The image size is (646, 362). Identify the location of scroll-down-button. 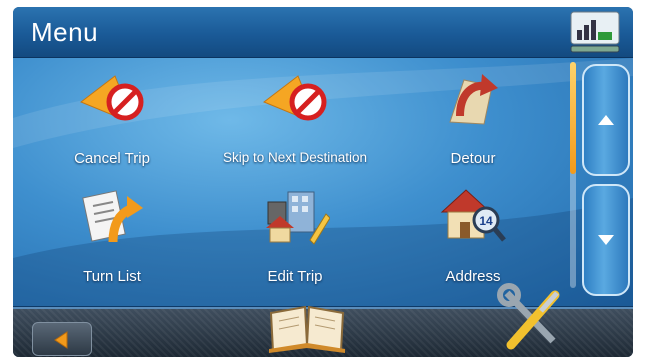
(606, 240).